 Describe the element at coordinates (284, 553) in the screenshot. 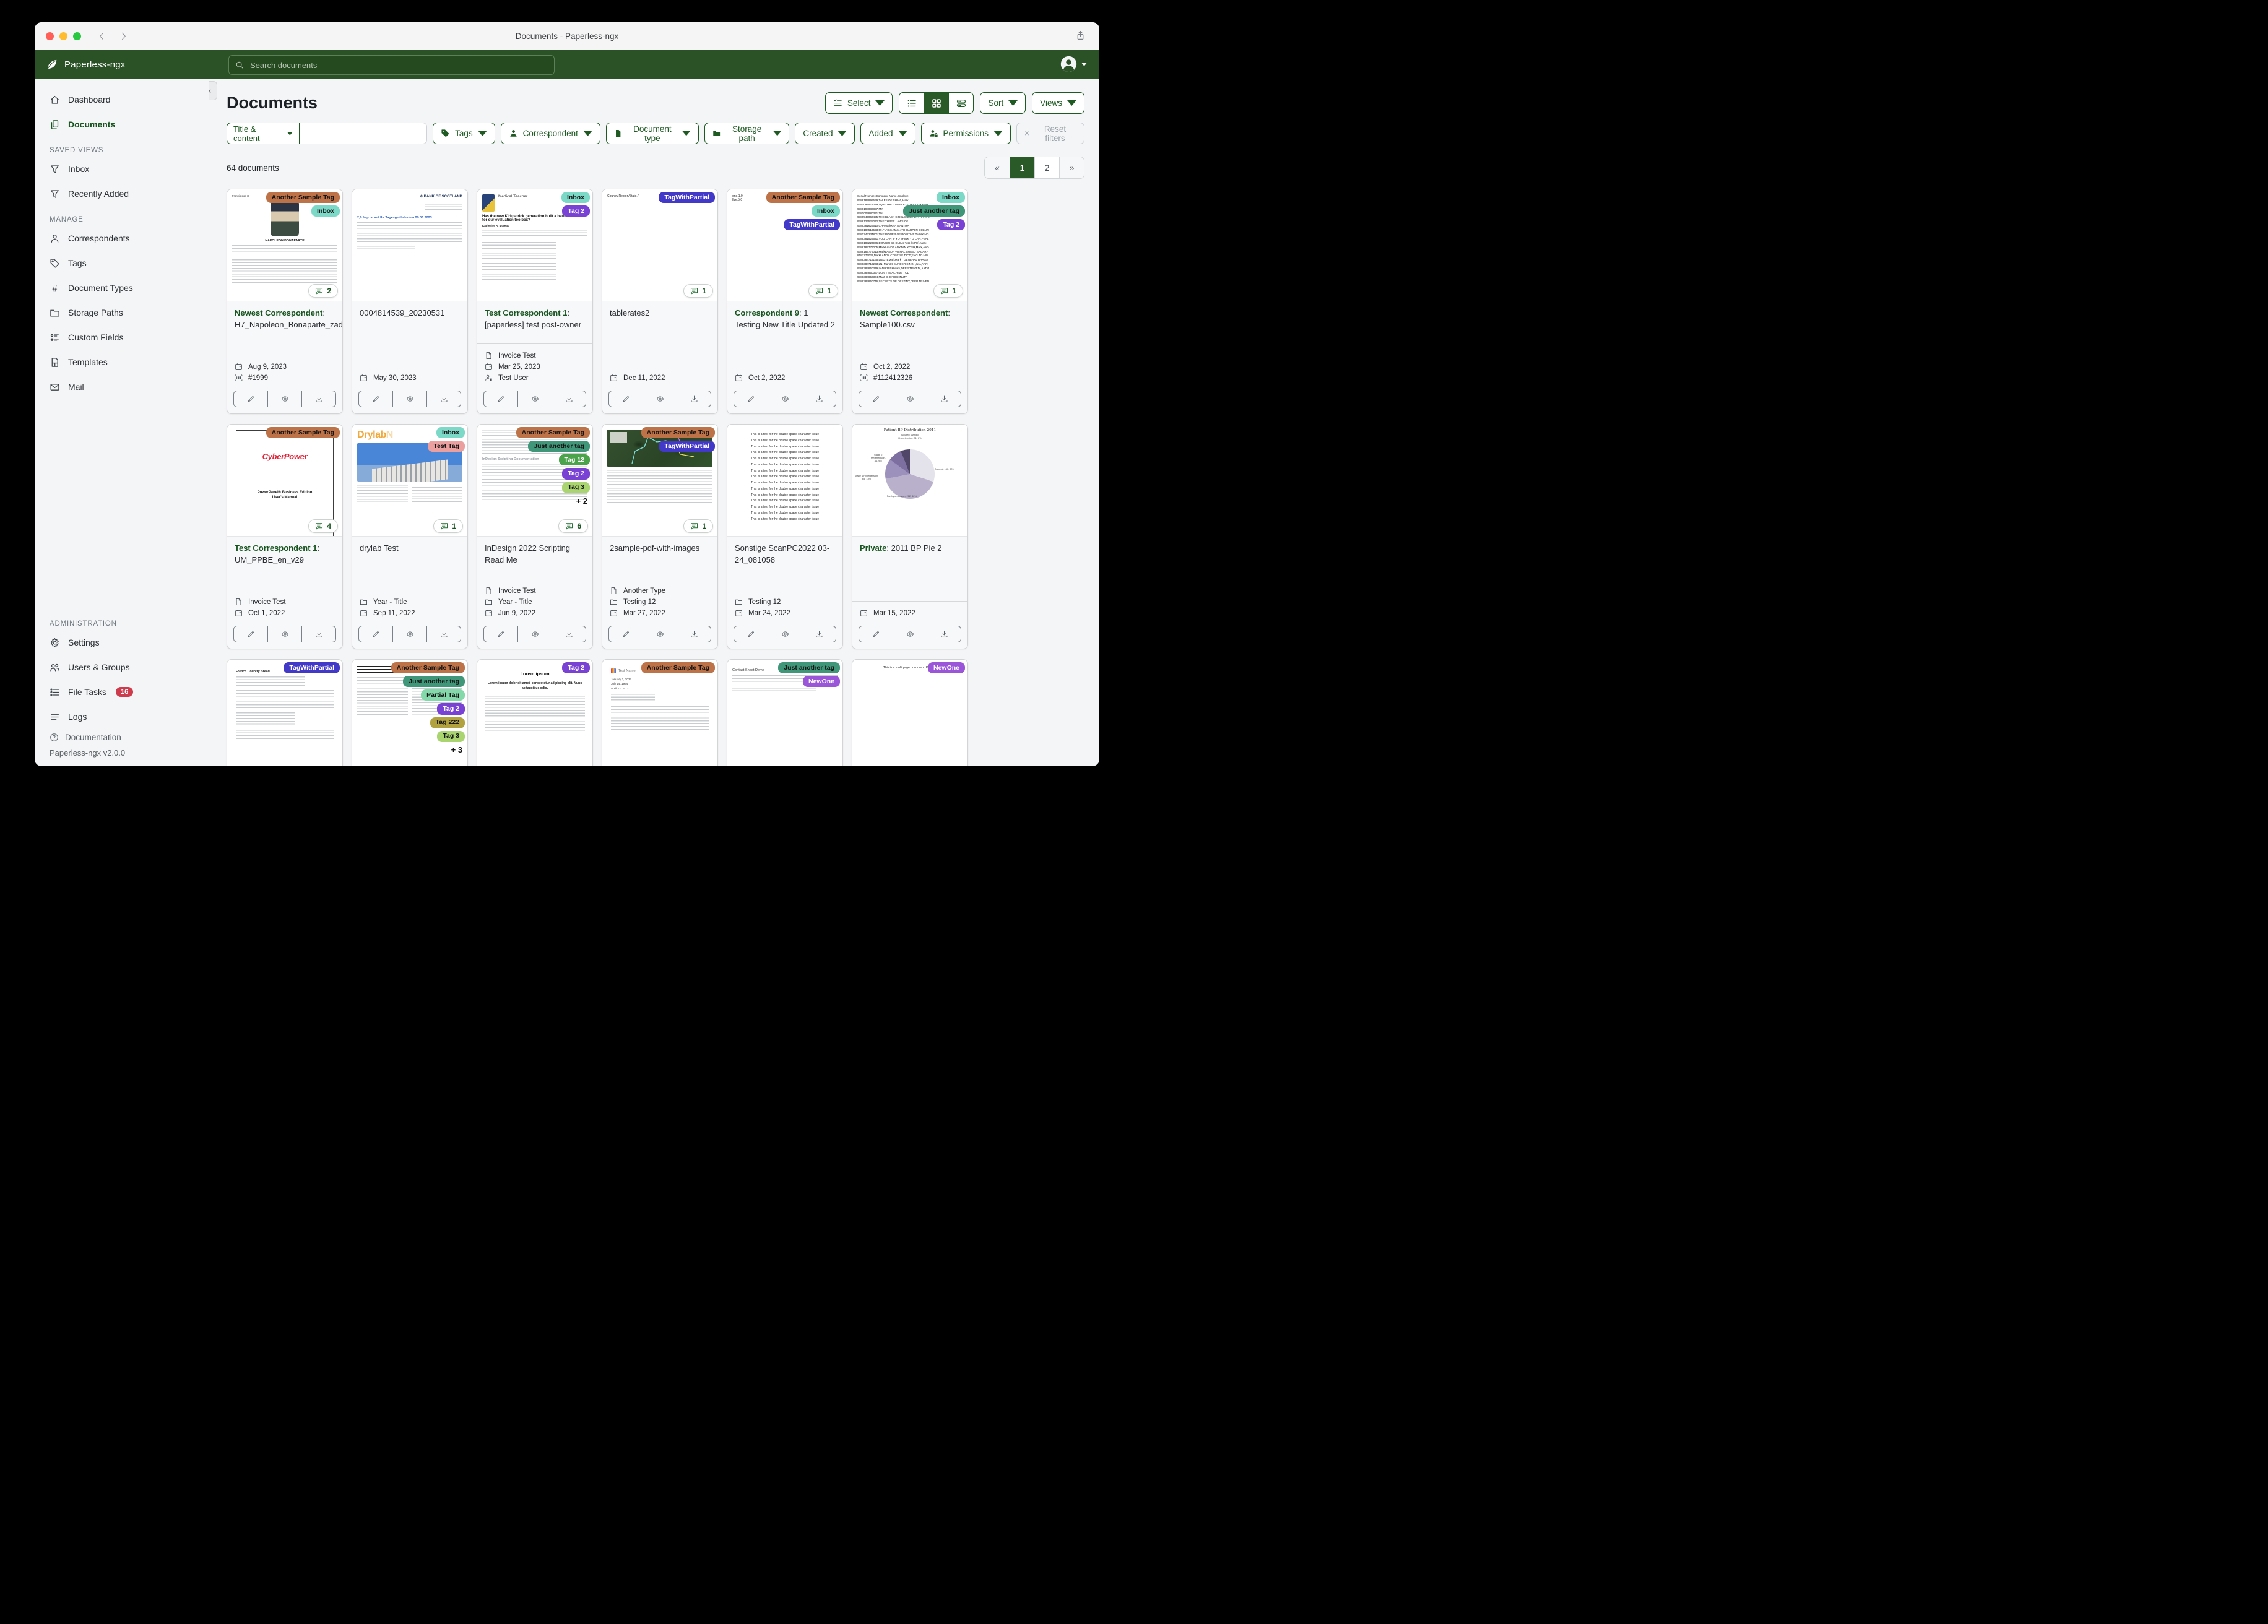

I see `document-title: Test Correspondent 1: UM_PPBE_en_v29` at that location.